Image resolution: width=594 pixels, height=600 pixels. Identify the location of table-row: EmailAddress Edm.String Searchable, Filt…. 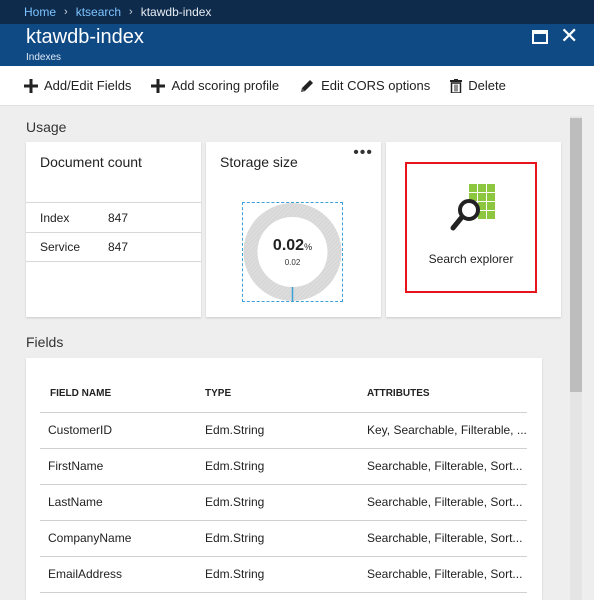
(283, 574).